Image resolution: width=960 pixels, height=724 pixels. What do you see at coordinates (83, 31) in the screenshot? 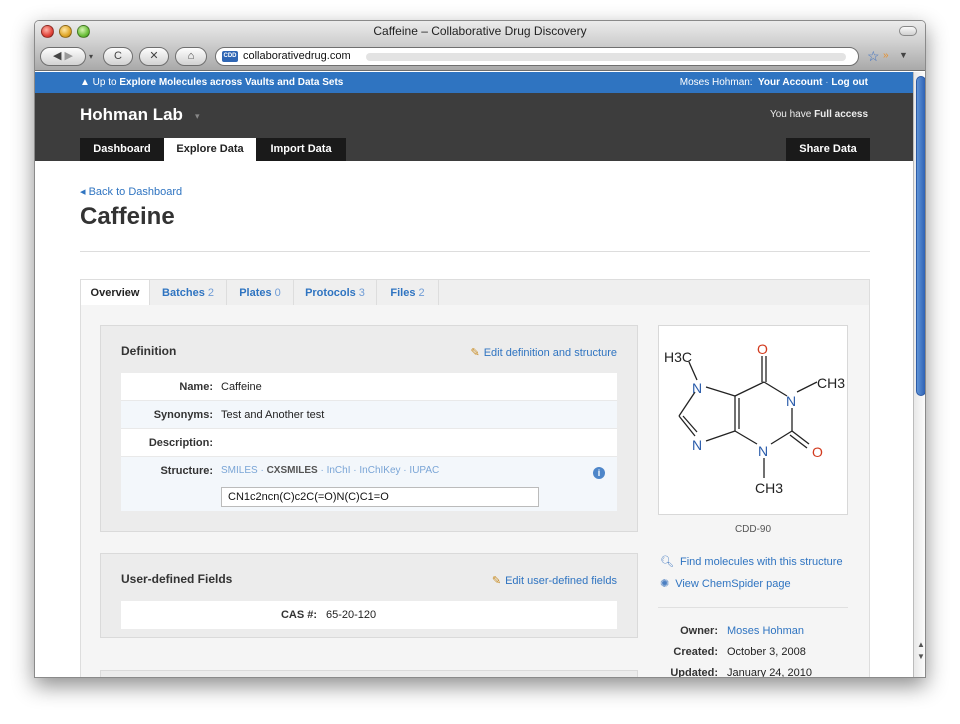
I see `zoom-window-icon` at bounding box center [83, 31].